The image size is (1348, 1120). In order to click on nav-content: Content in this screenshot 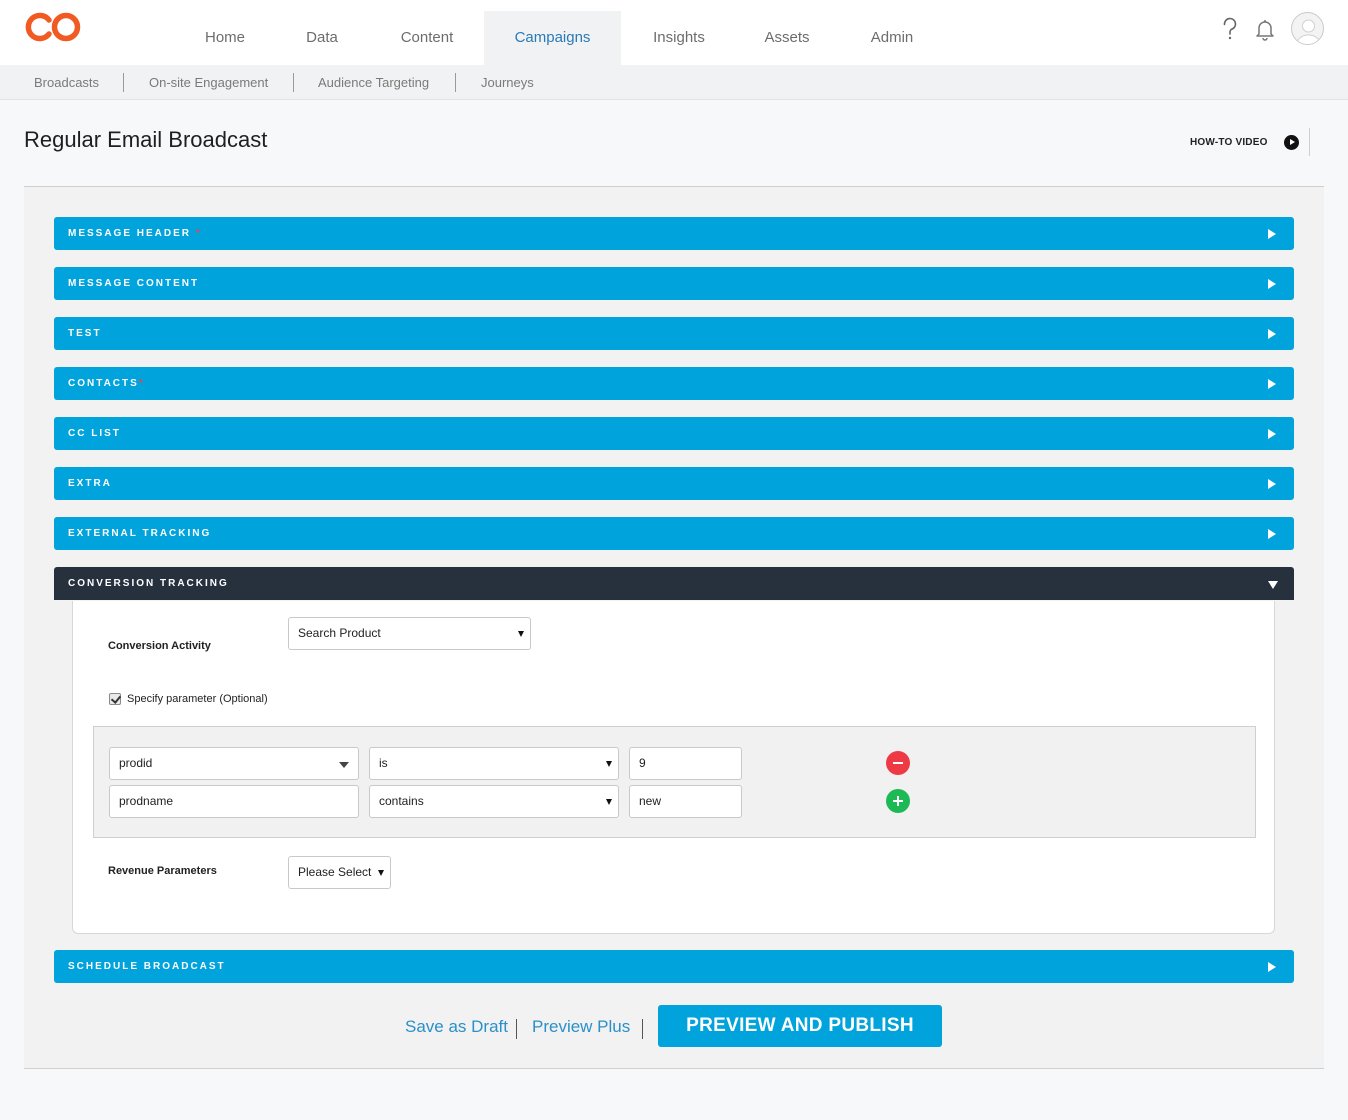, I will do `click(427, 38)`.